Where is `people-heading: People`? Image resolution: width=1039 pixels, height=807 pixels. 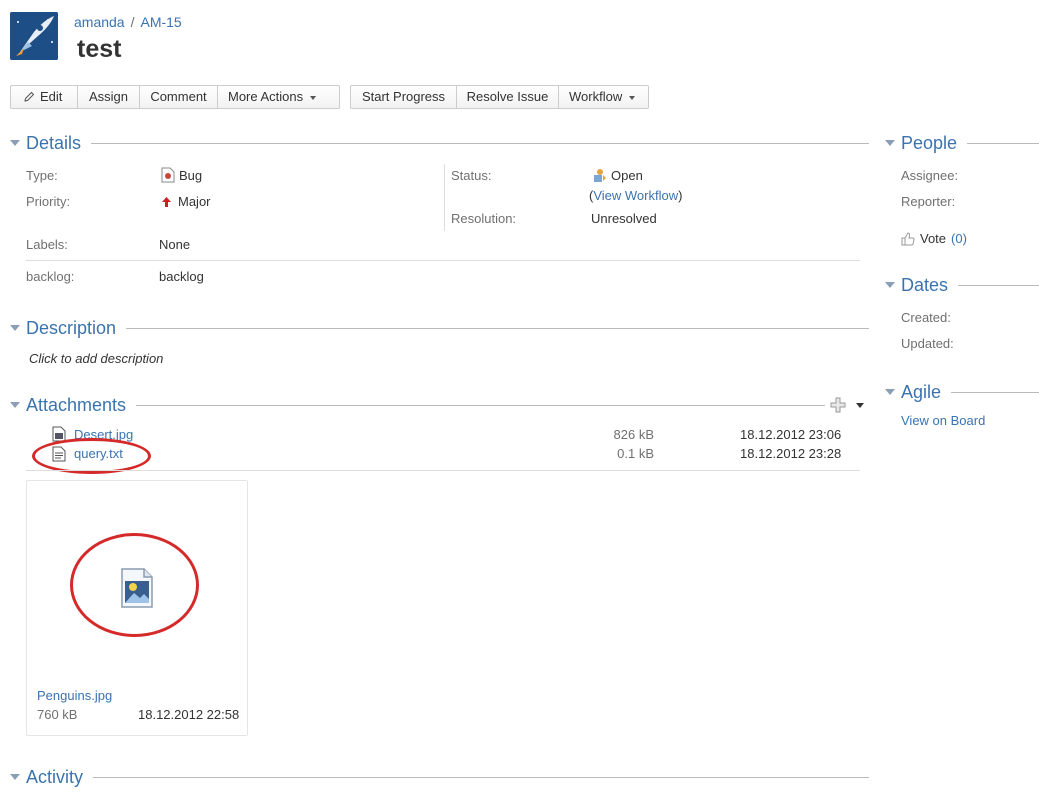 people-heading: People is located at coordinates (929, 142).